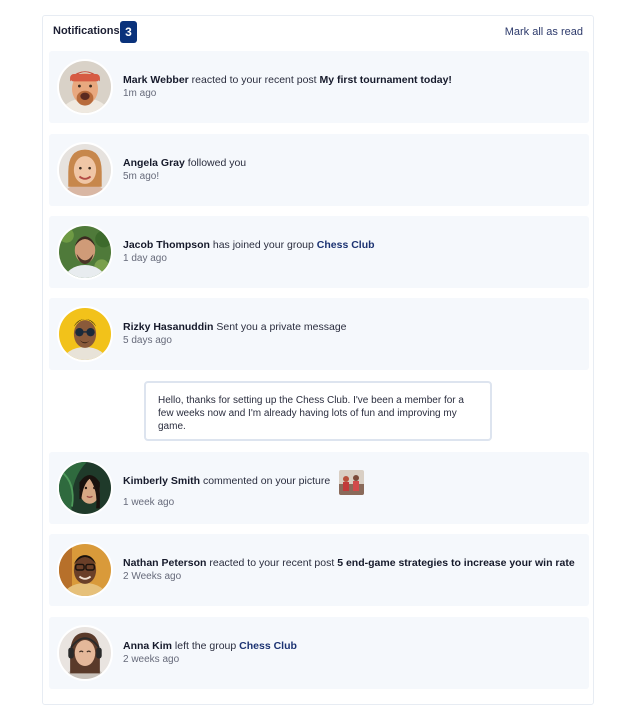 The height and width of the screenshot is (710, 626). I want to click on user-name: Kimberly Smith, so click(161, 481).